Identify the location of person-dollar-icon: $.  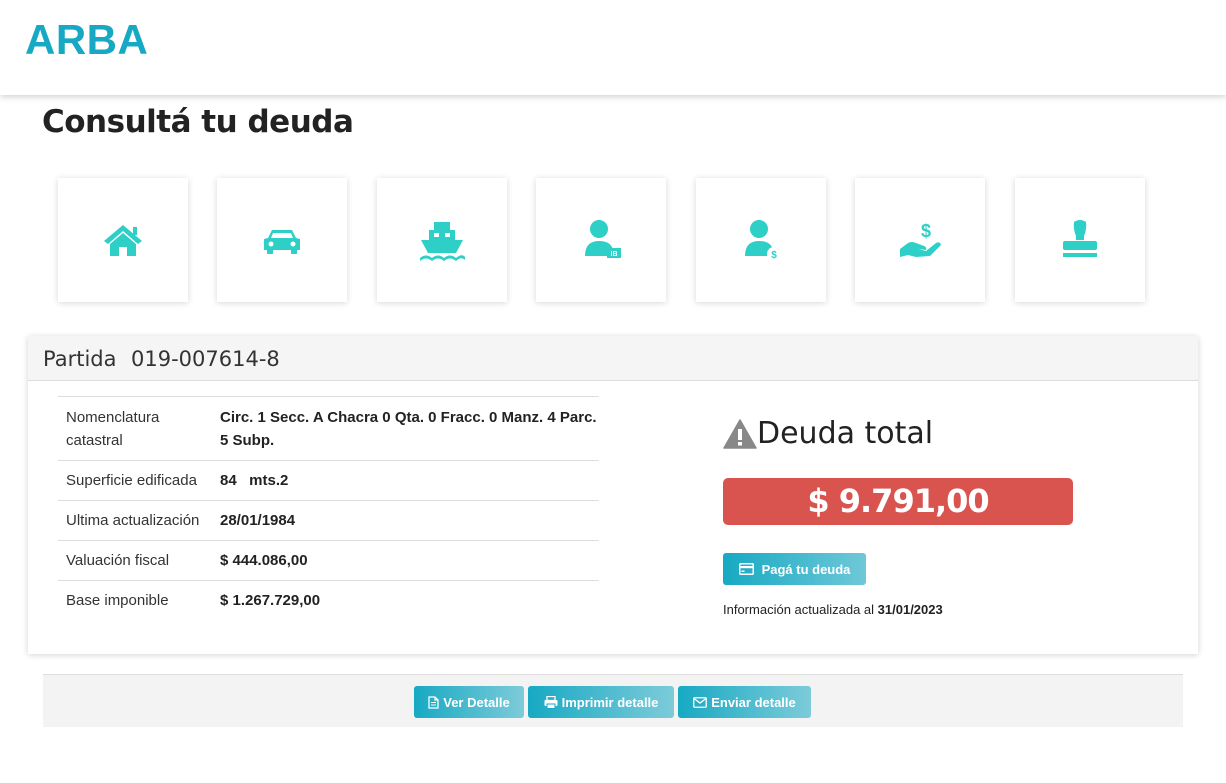
(763, 240).